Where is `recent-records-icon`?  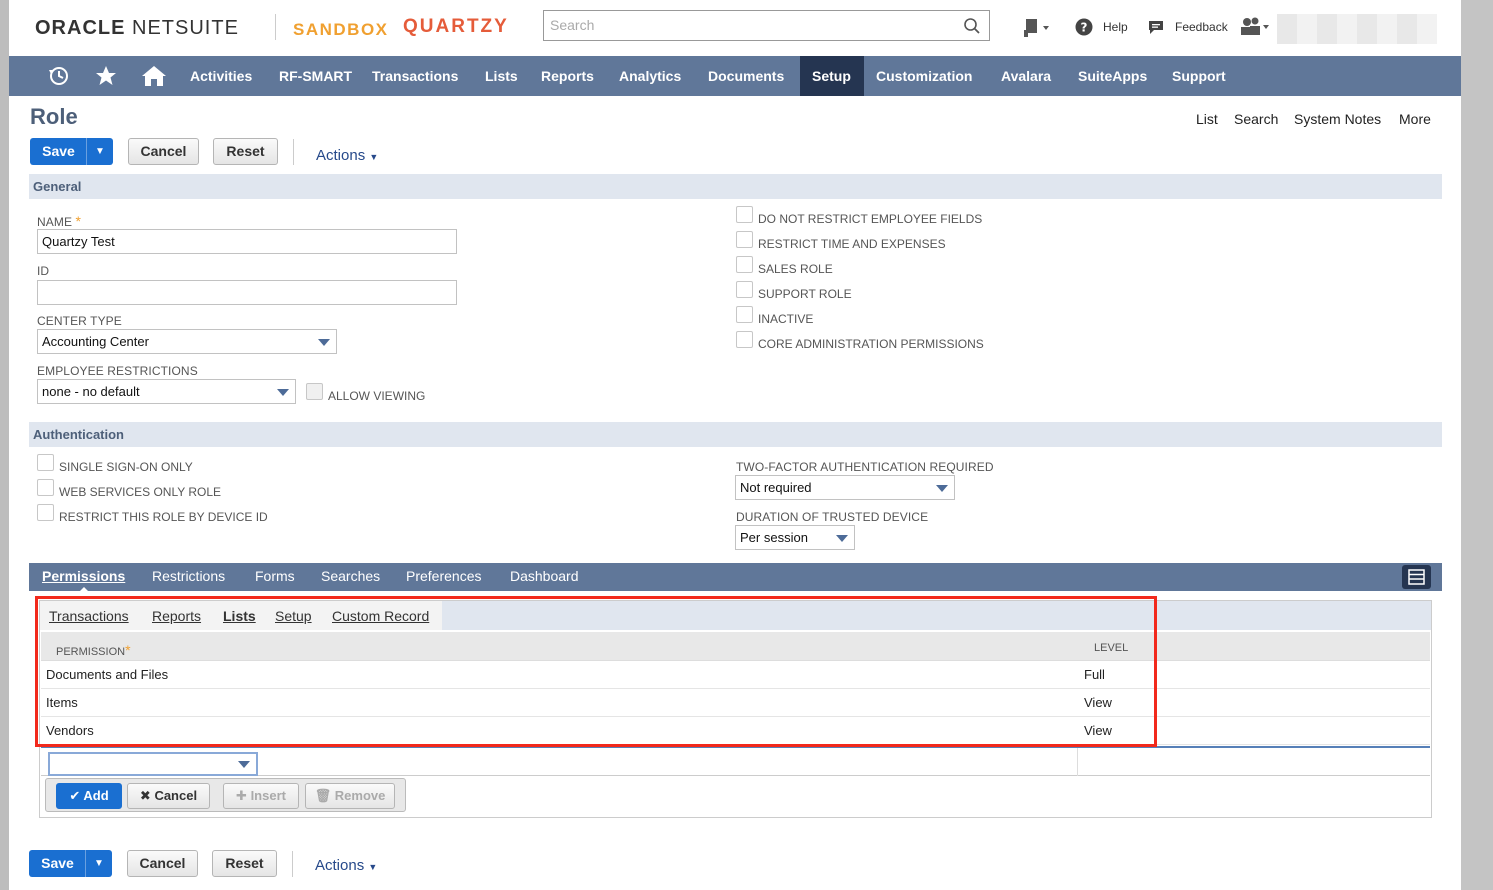 recent-records-icon is located at coordinates (1037, 28).